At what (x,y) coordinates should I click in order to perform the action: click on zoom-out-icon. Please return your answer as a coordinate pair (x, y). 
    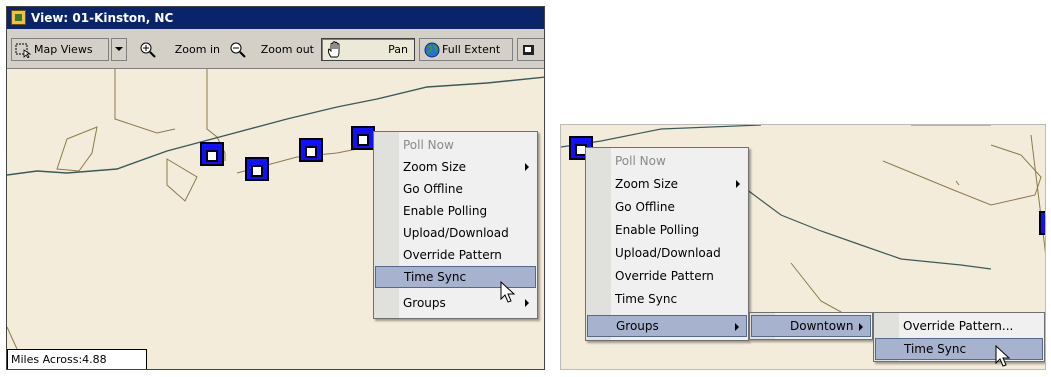
    Looking at the image, I should click on (238, 50).